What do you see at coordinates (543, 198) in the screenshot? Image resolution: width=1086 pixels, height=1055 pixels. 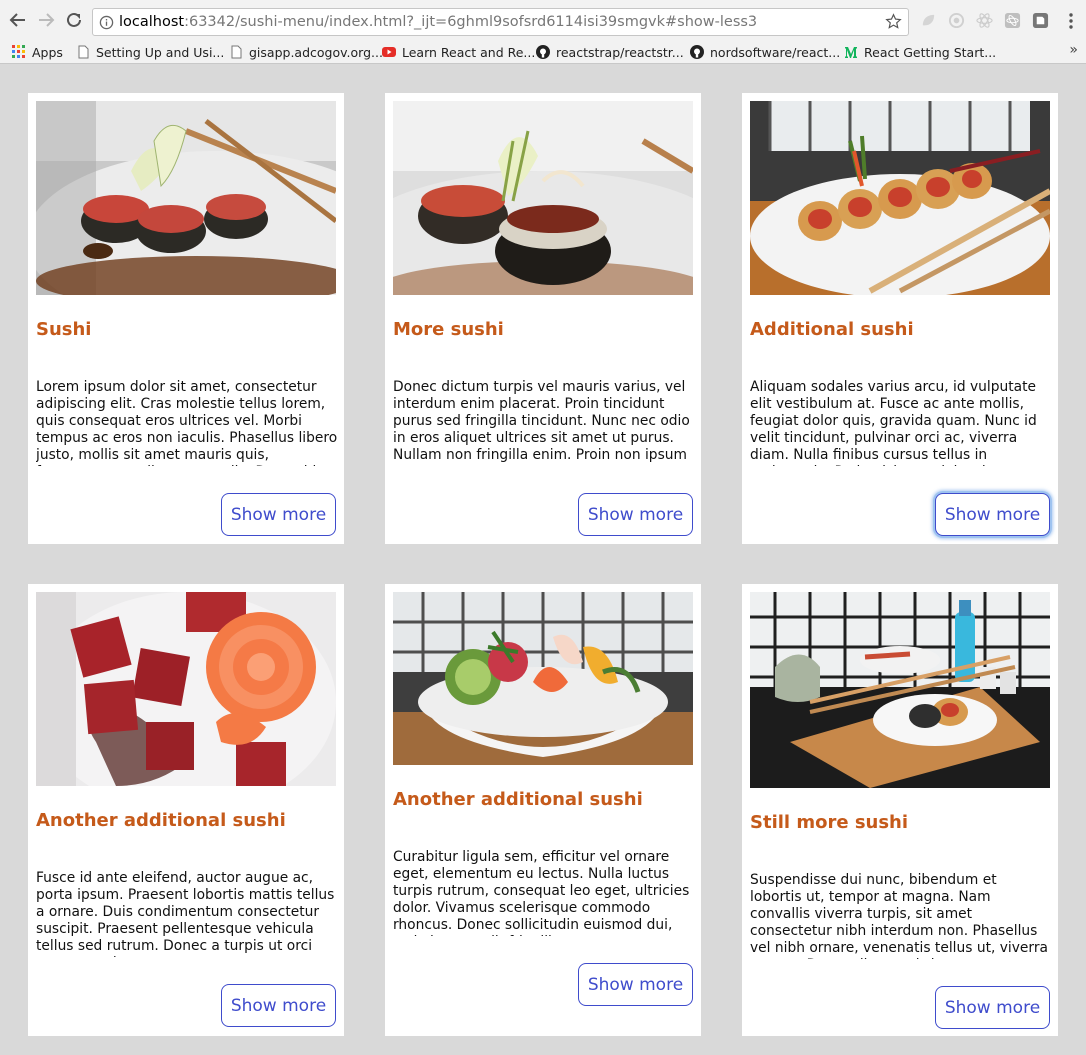 I see `sushi-rolls-closeup-photo` at bounding box center [543, 198].